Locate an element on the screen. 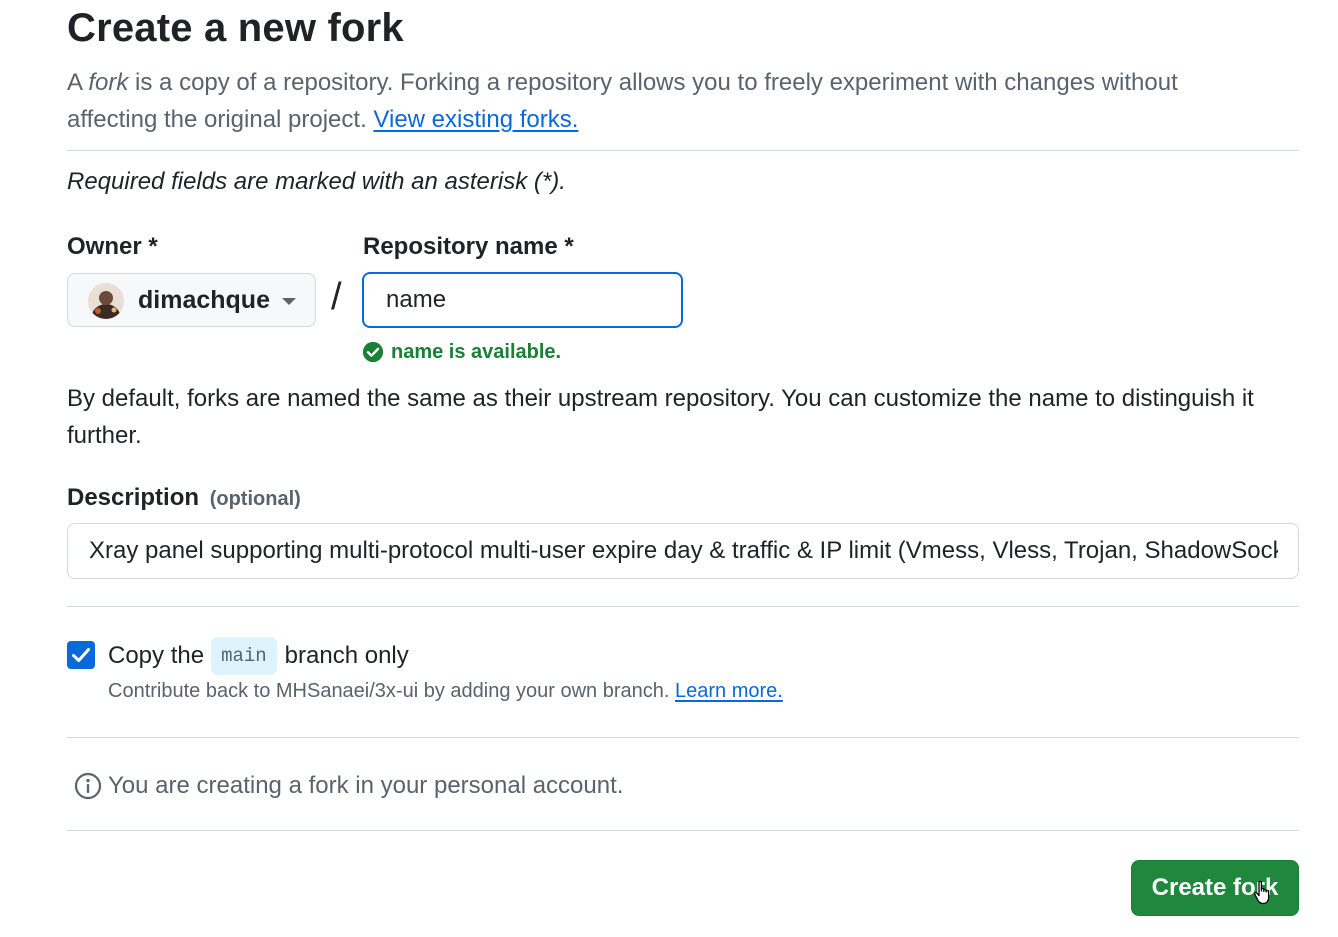  copy-main-branch-checkbox is located at coordinates (81, 655).